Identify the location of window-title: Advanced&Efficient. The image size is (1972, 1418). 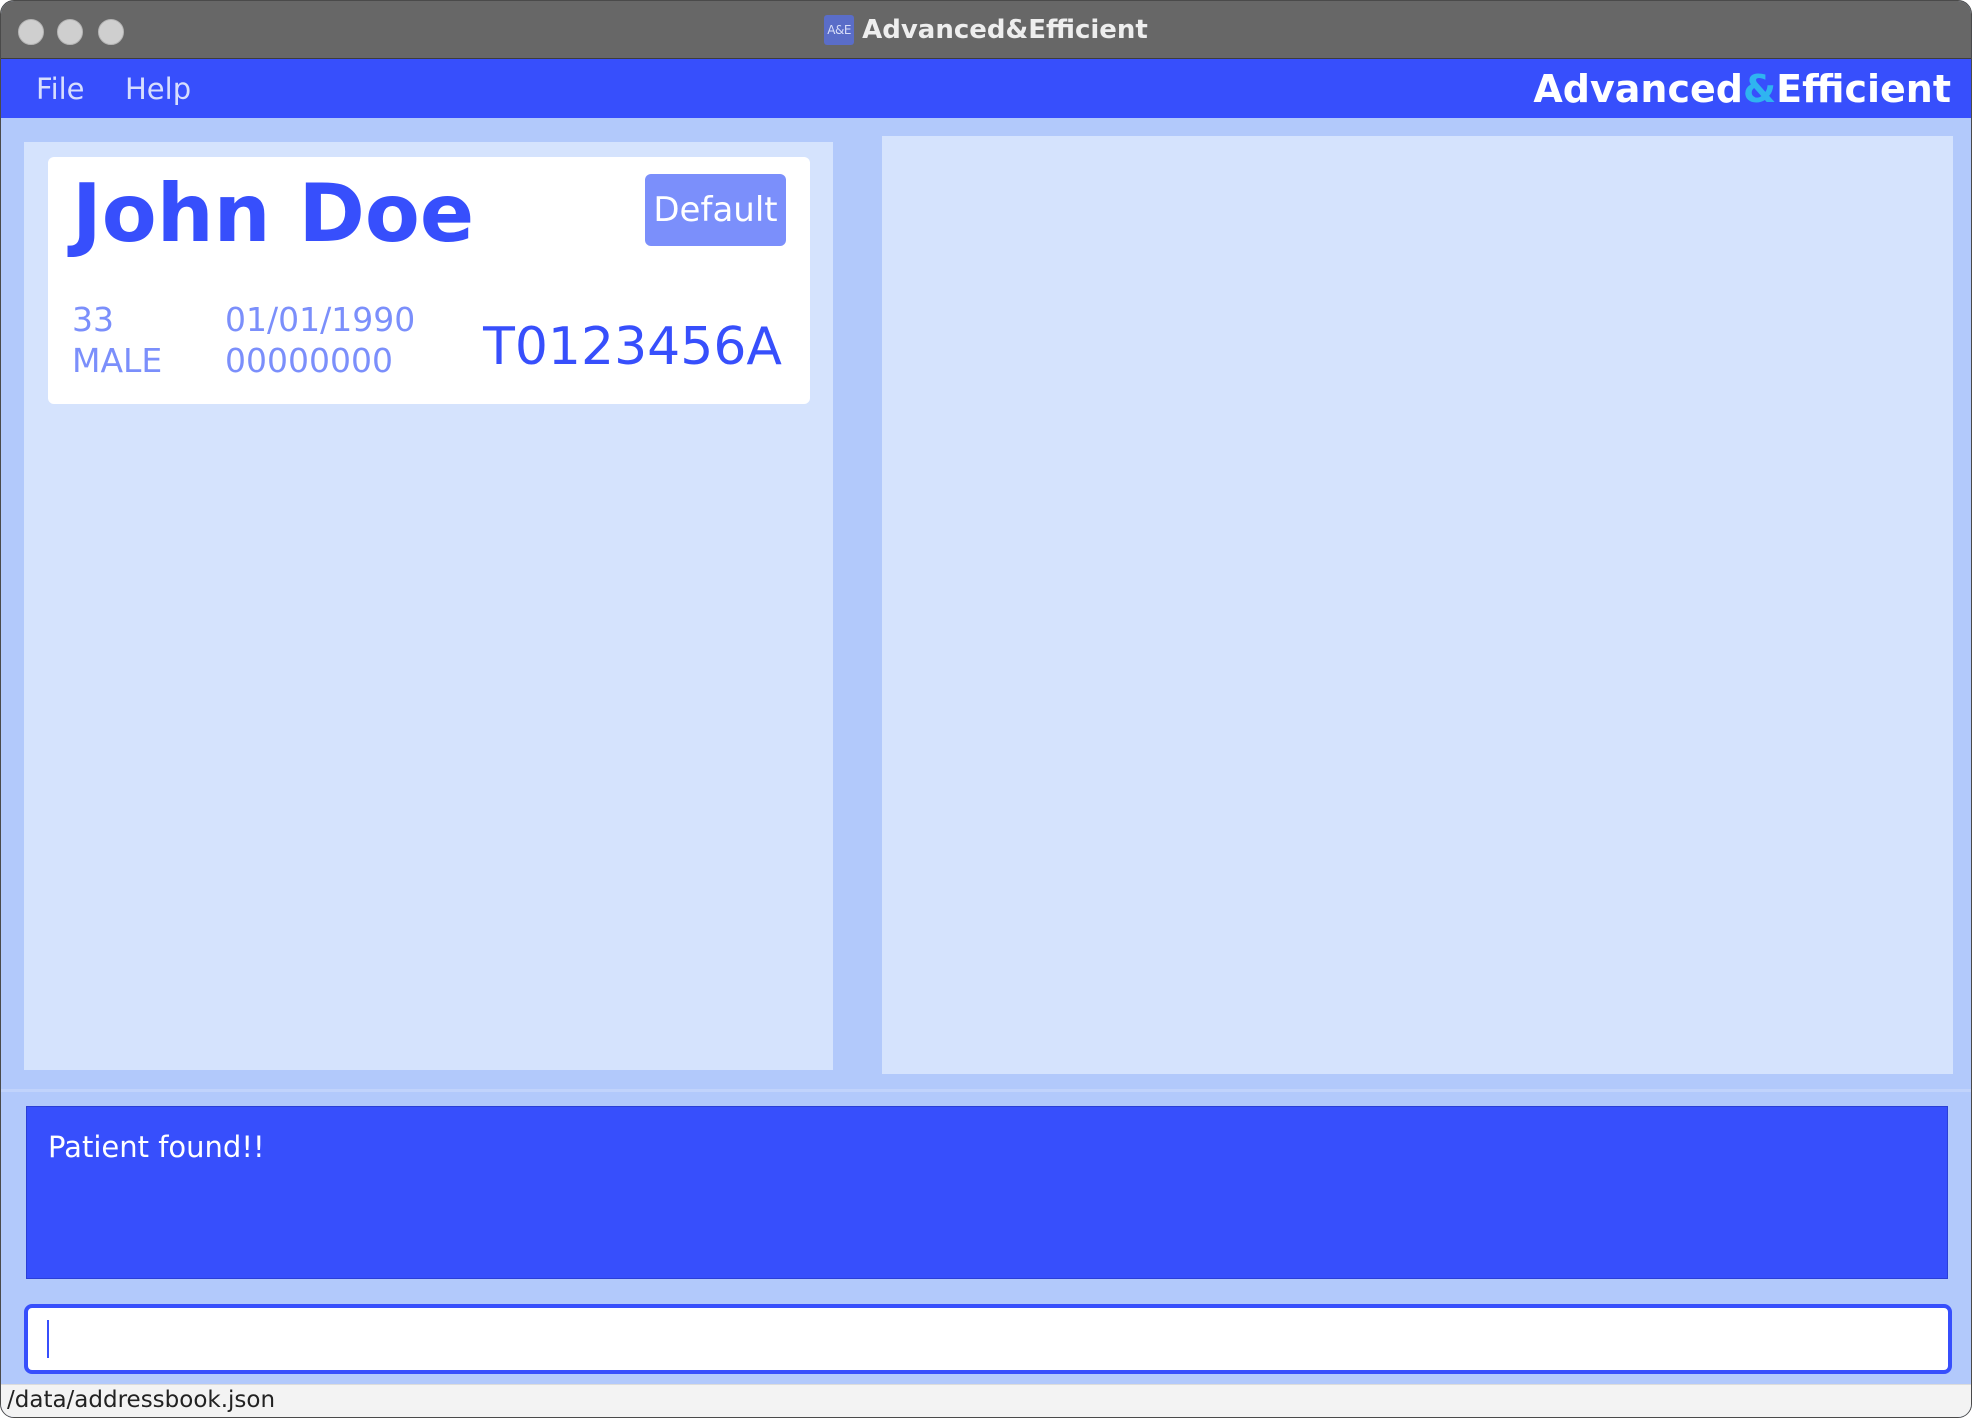
(1005, 29).